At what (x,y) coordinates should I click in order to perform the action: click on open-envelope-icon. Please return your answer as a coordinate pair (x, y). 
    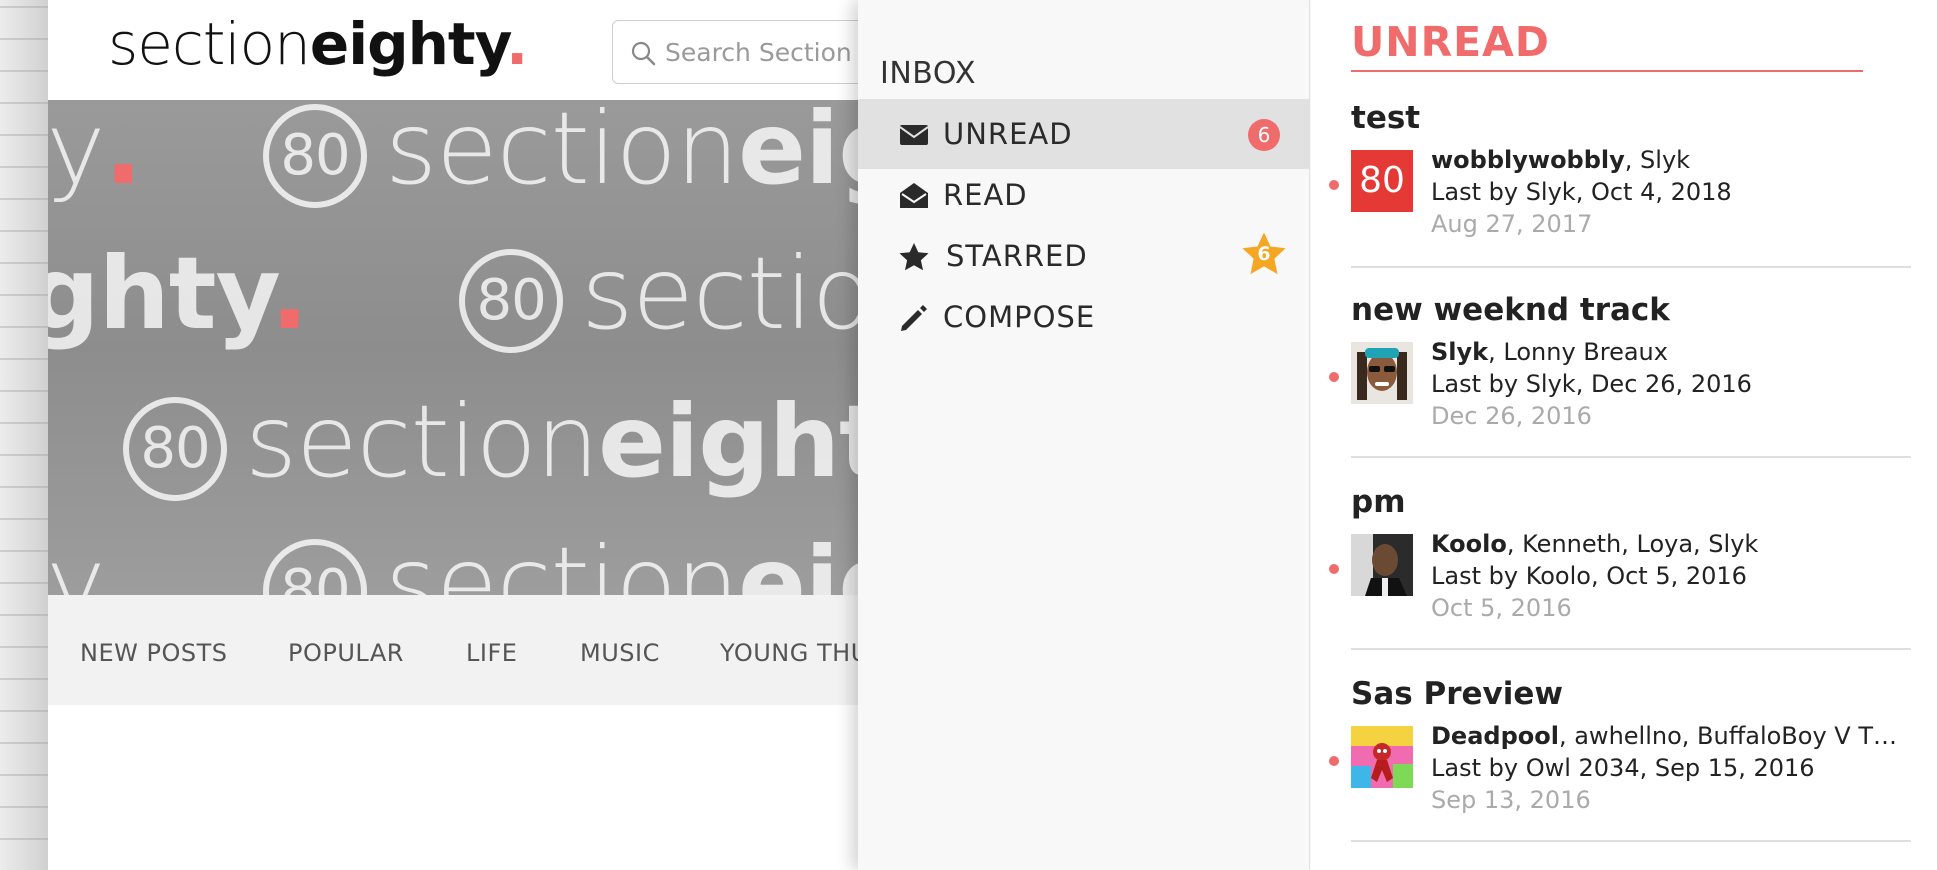
    Looking at the image, I should click on (914, 195).